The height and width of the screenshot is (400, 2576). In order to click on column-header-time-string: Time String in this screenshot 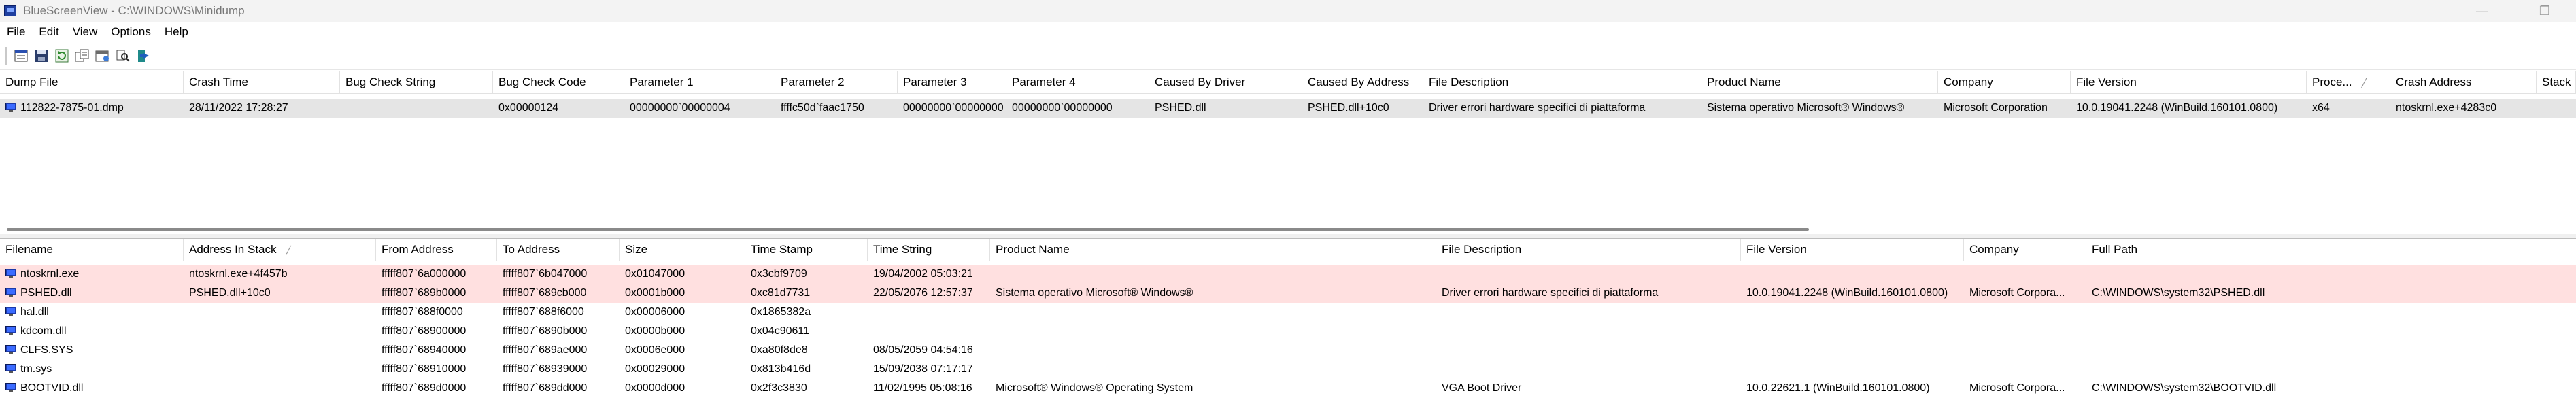, I will do `click(929, 250)`.